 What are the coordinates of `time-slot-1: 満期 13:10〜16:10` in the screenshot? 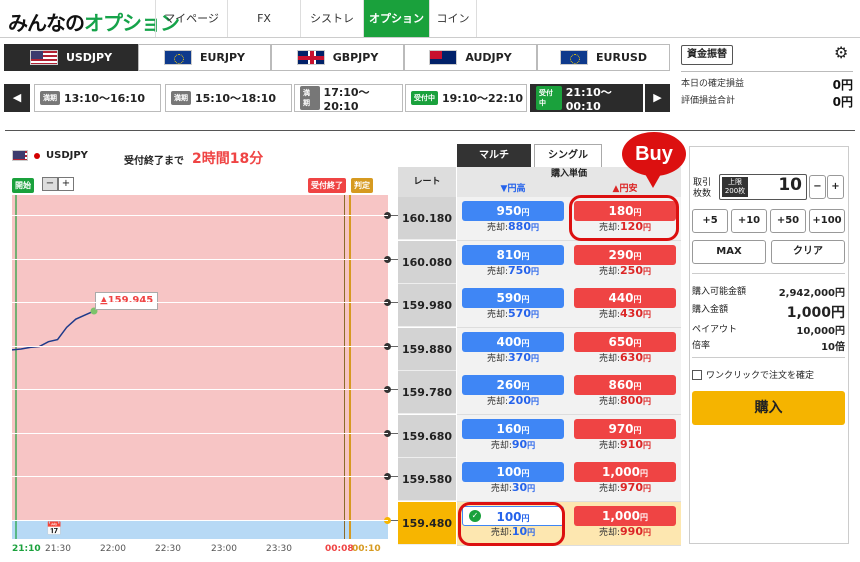 It's located at (97, 98).